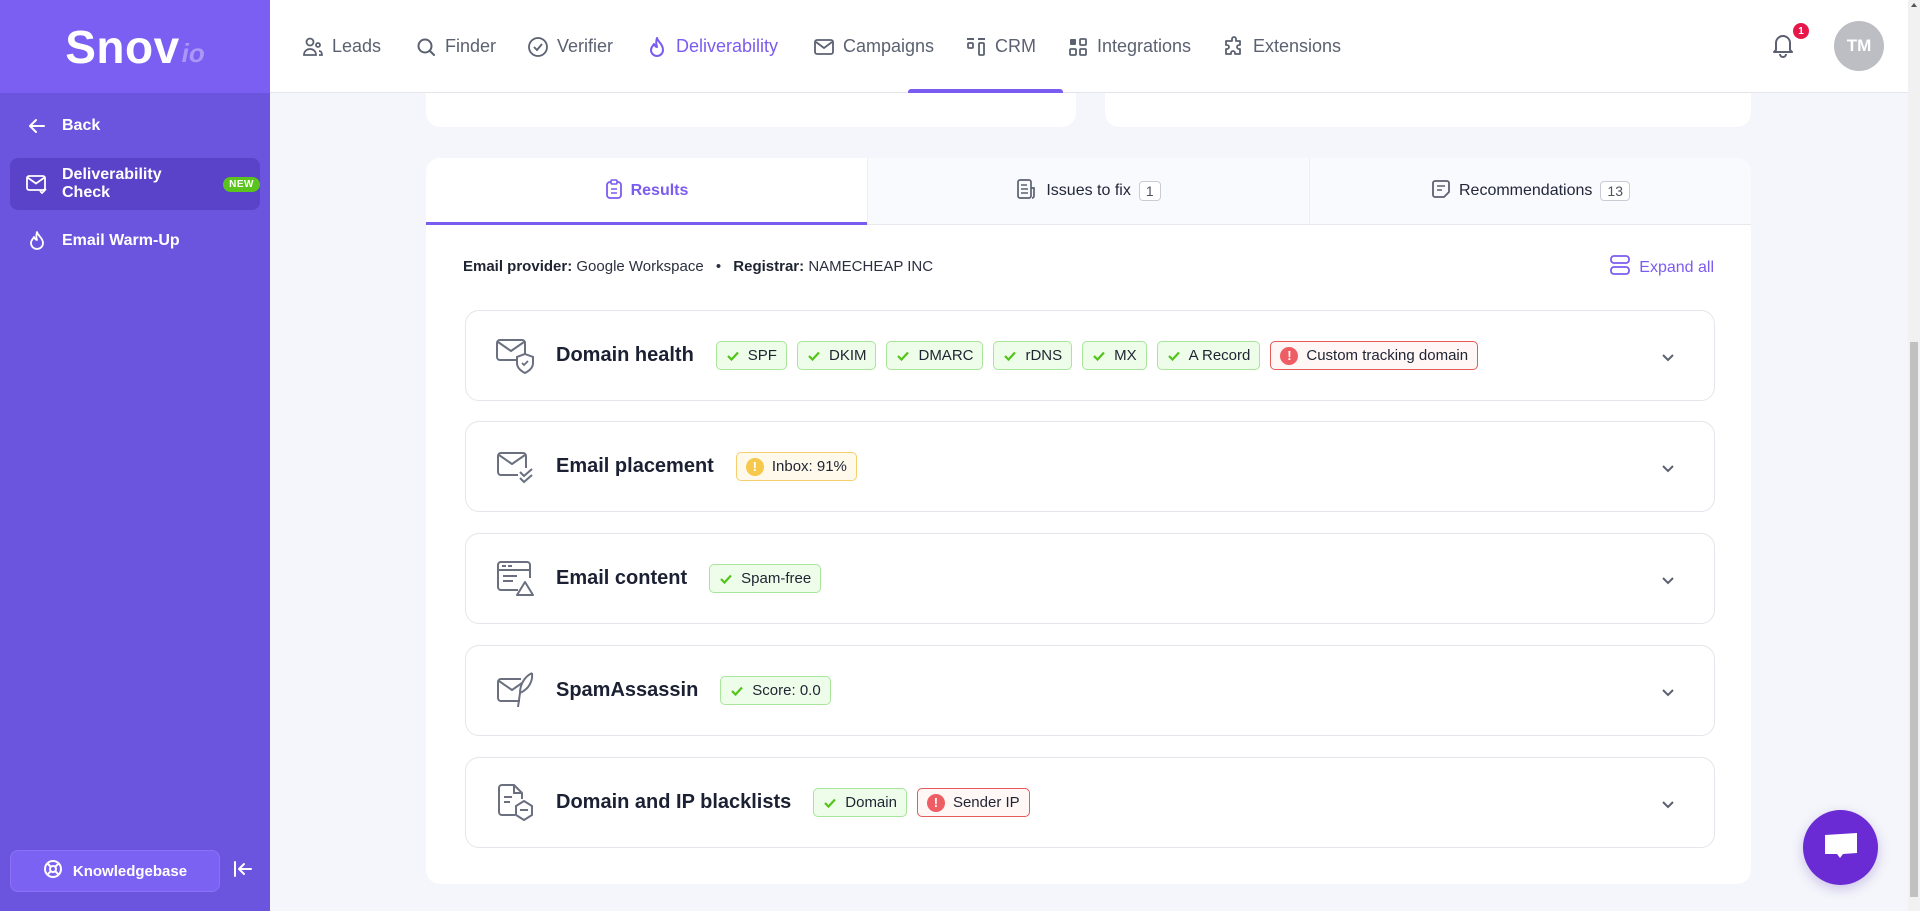 The image size is (1920, 911). I want to click on issues-count: 1, so click(1149, 191).